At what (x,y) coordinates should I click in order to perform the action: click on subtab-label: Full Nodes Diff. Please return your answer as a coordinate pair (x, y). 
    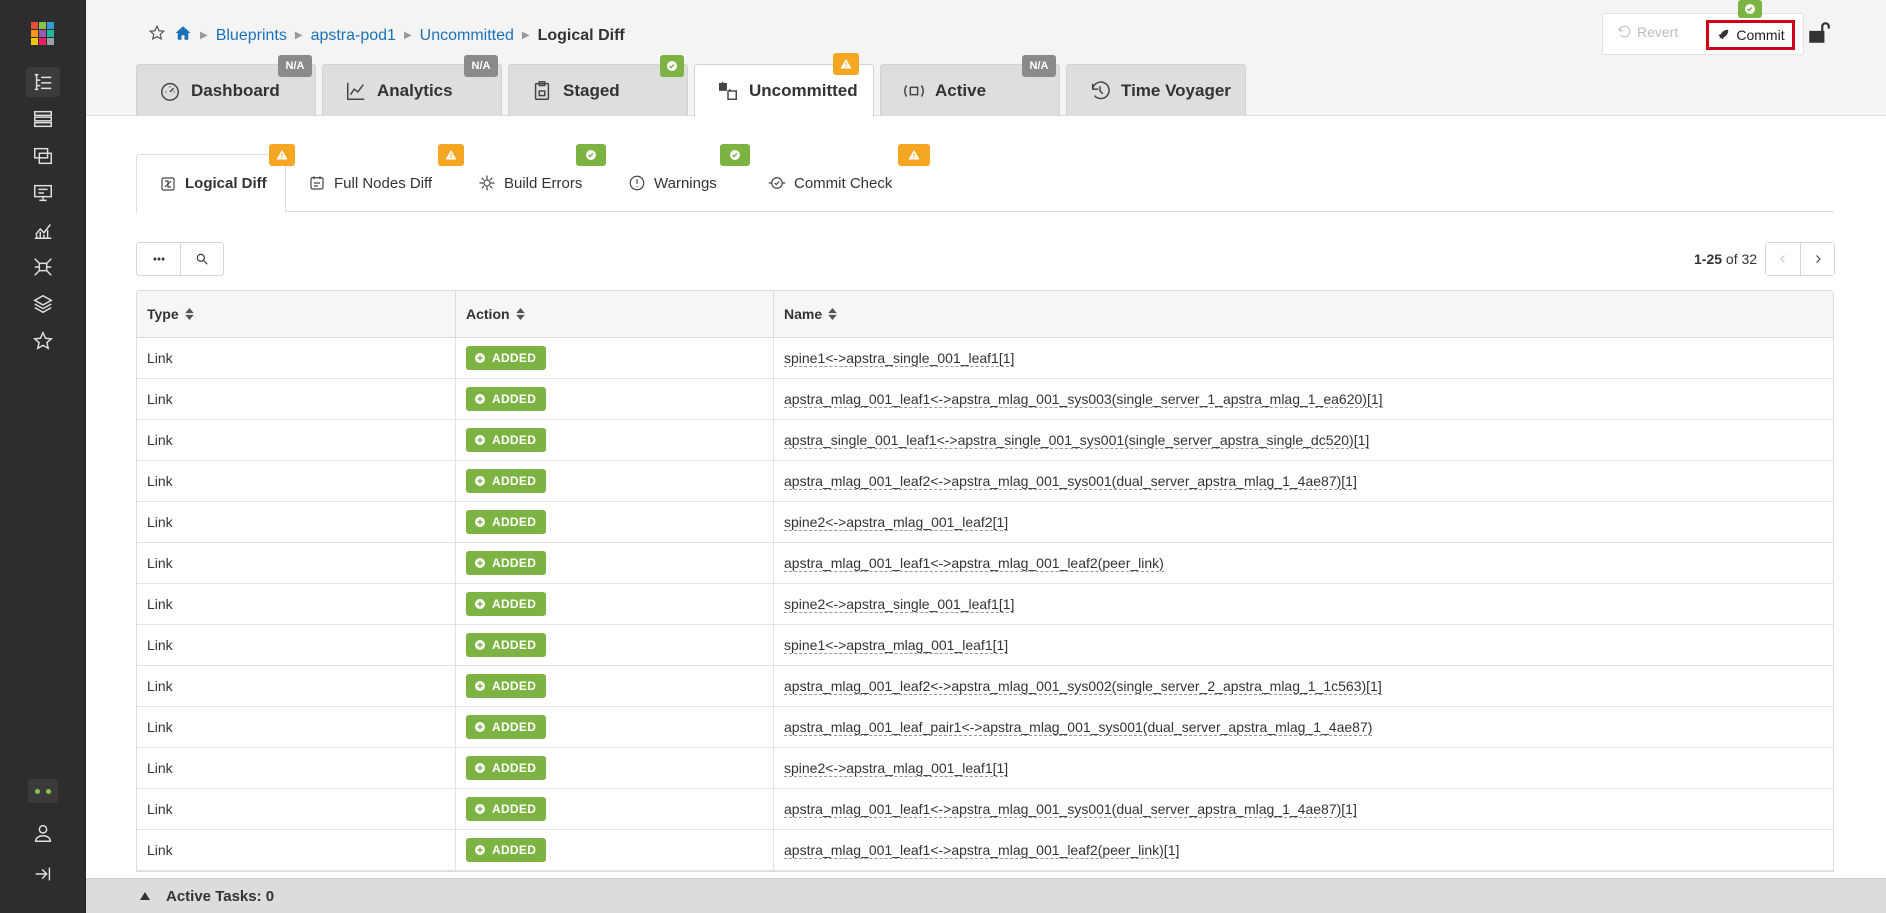
    Looking at the image, I should click on (383, 183).